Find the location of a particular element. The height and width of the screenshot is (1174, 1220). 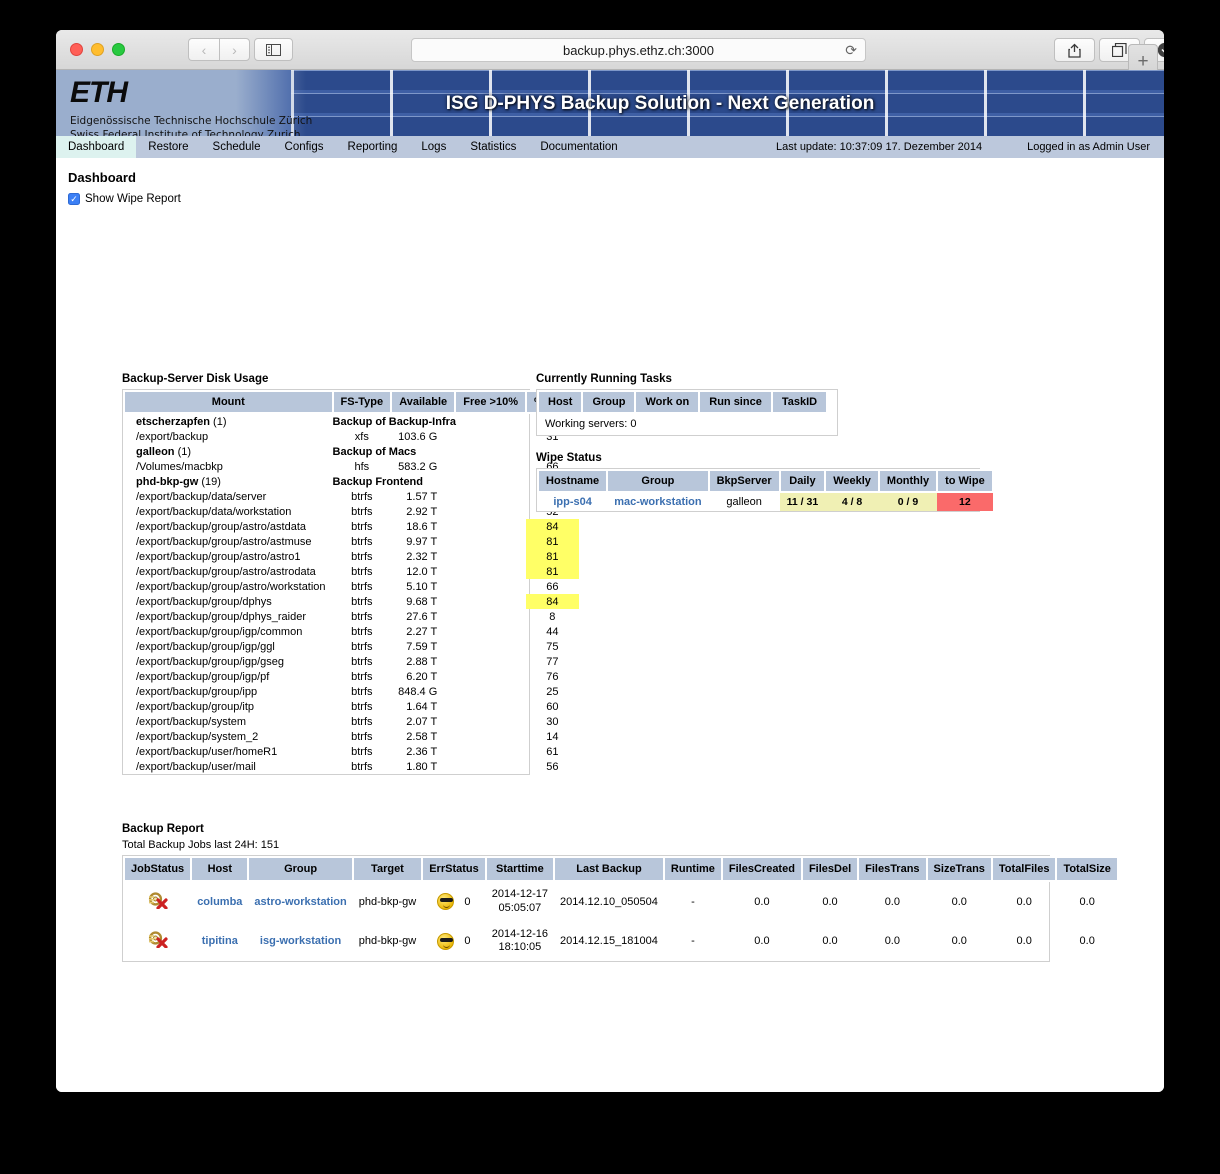

total-size: 0.0 is located at coordinates (1087, 941).